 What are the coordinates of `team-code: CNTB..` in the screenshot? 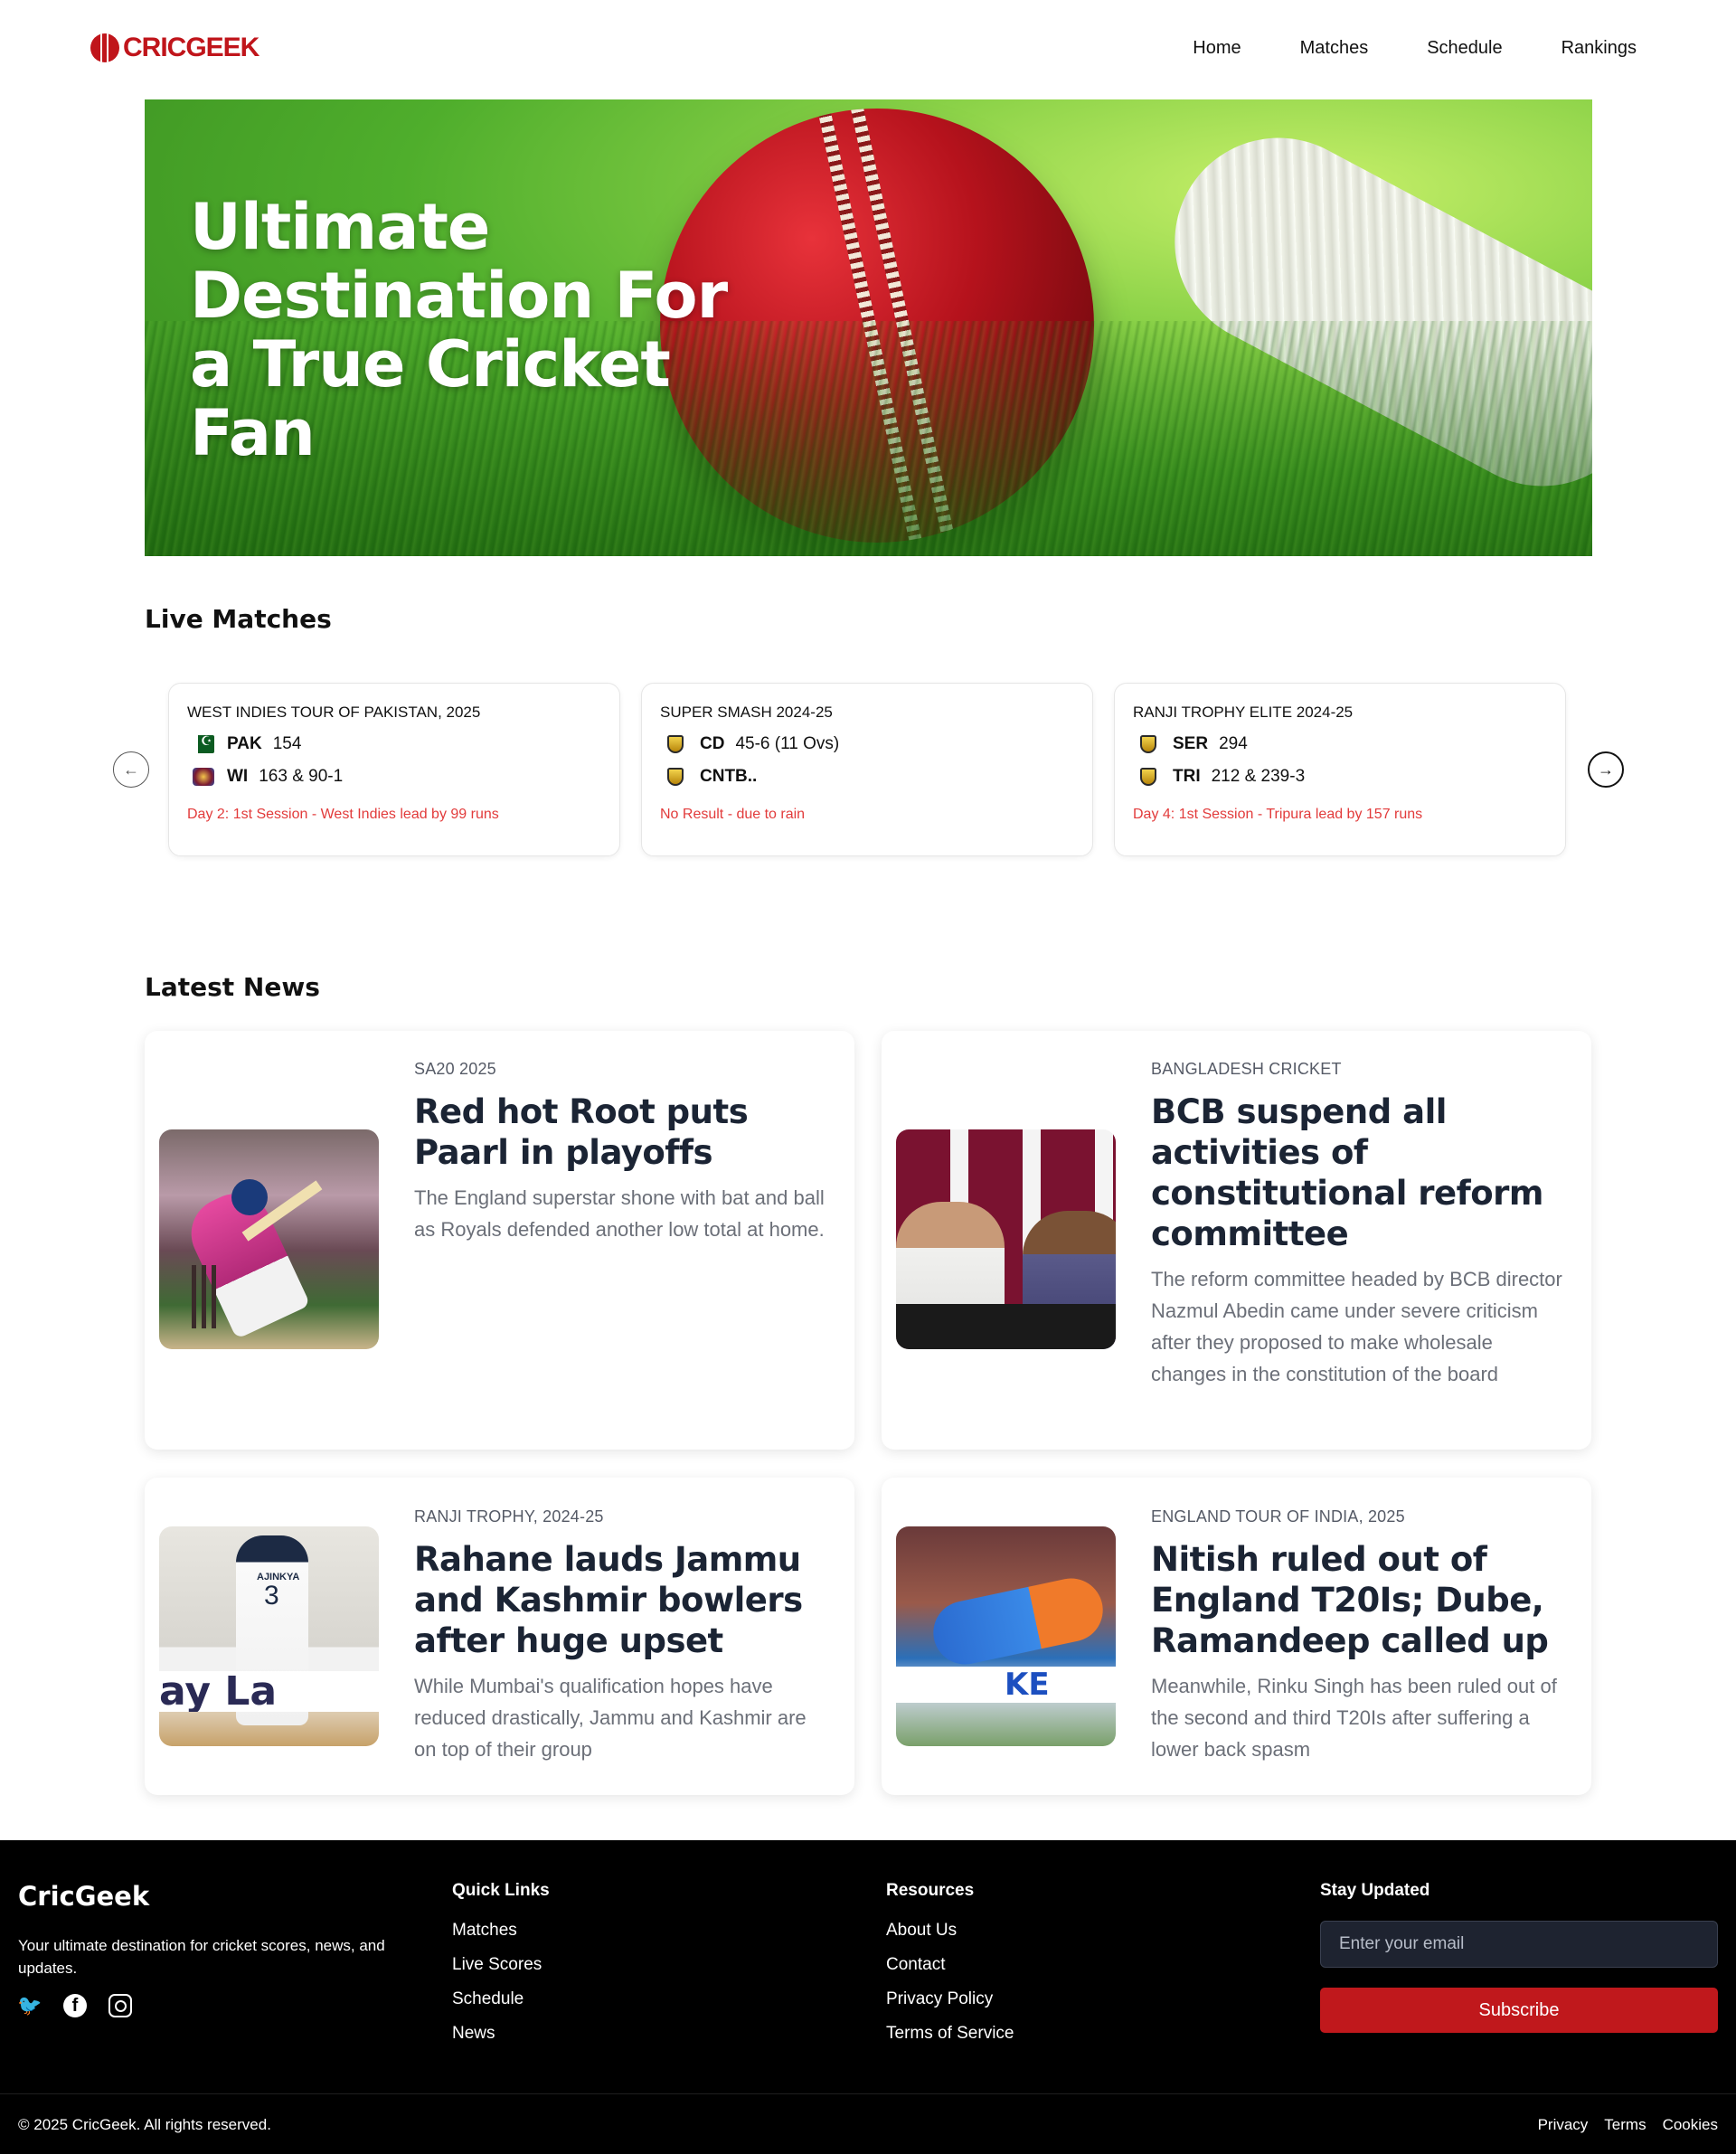 It's located at (729, 776).